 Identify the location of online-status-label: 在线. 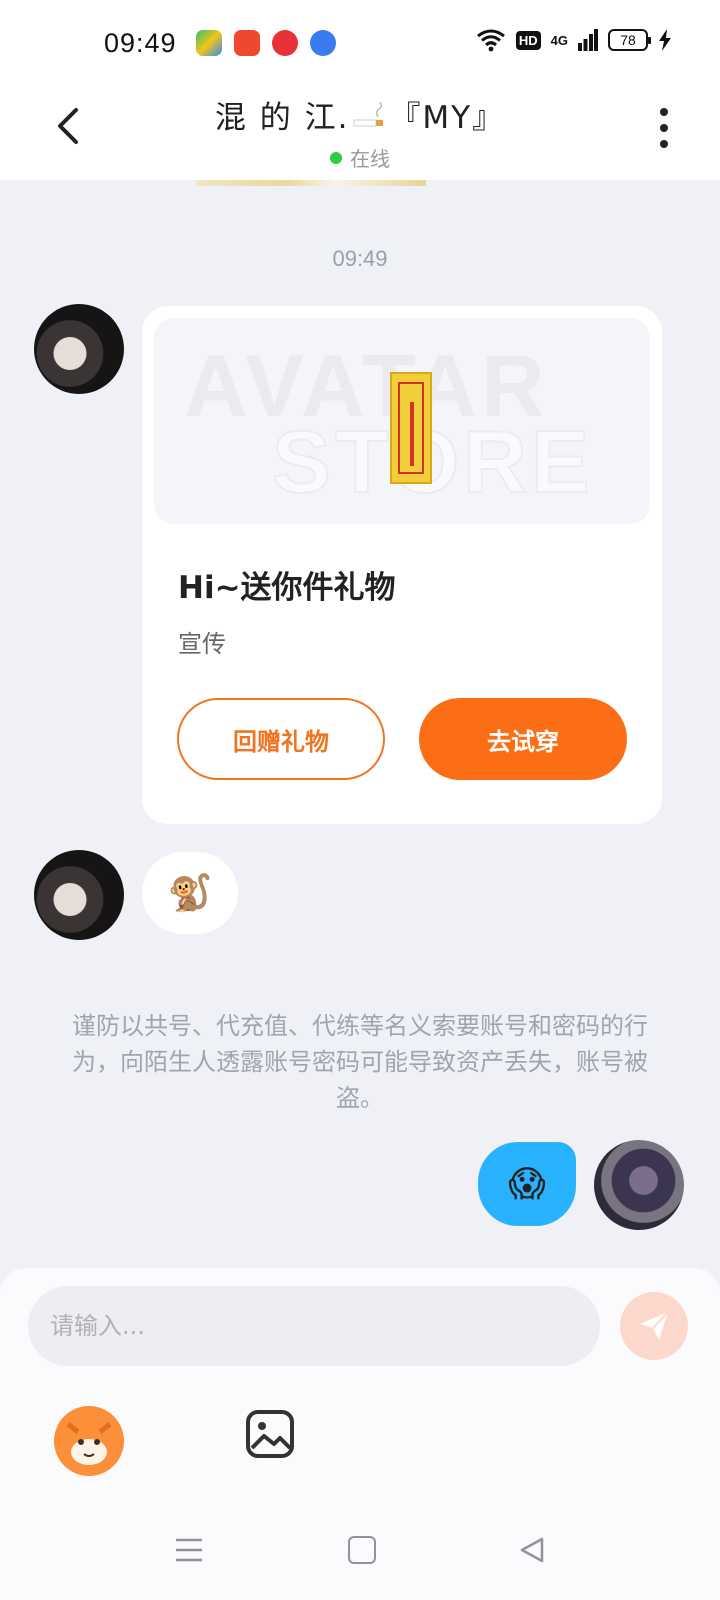
(370, 159).